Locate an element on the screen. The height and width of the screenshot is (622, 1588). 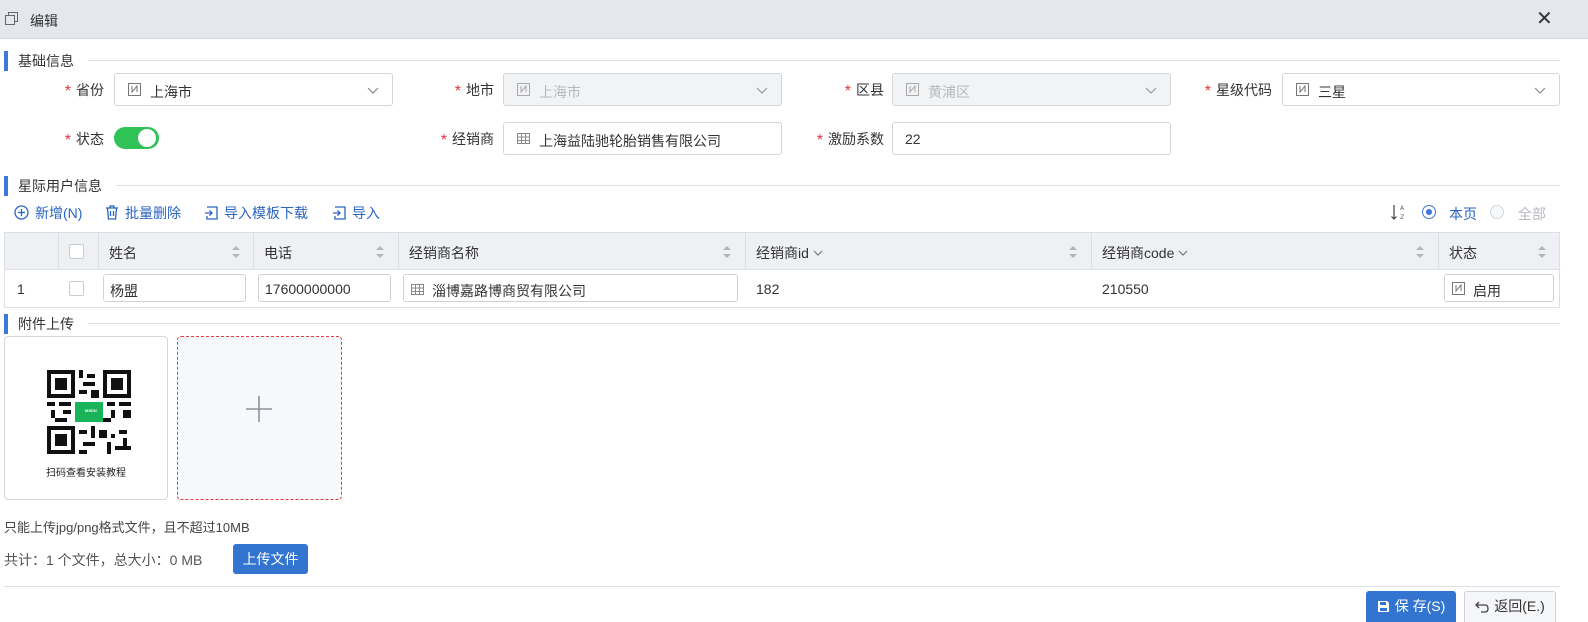
add-attachment-button is located at coordinates (259, 418).